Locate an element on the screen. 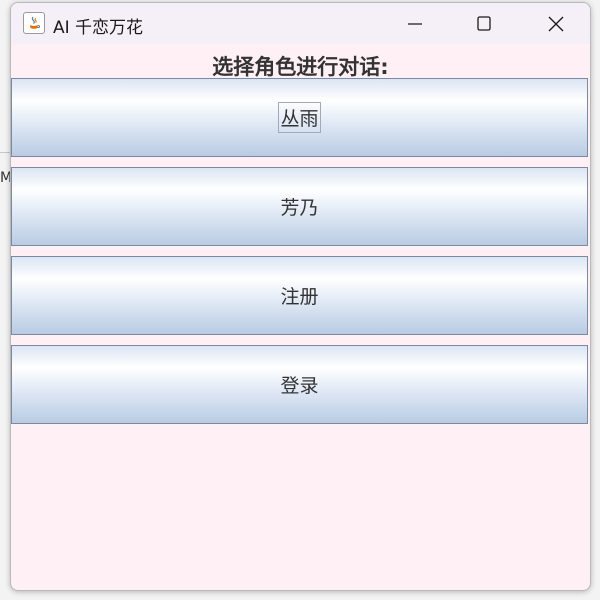  minimize-button is located at coordinates (415, 23).